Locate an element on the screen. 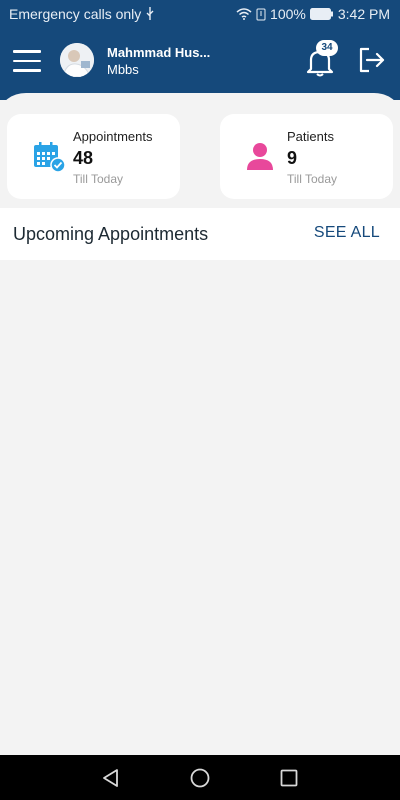  battery-percent: 100% is located at coordinates (288, 14).